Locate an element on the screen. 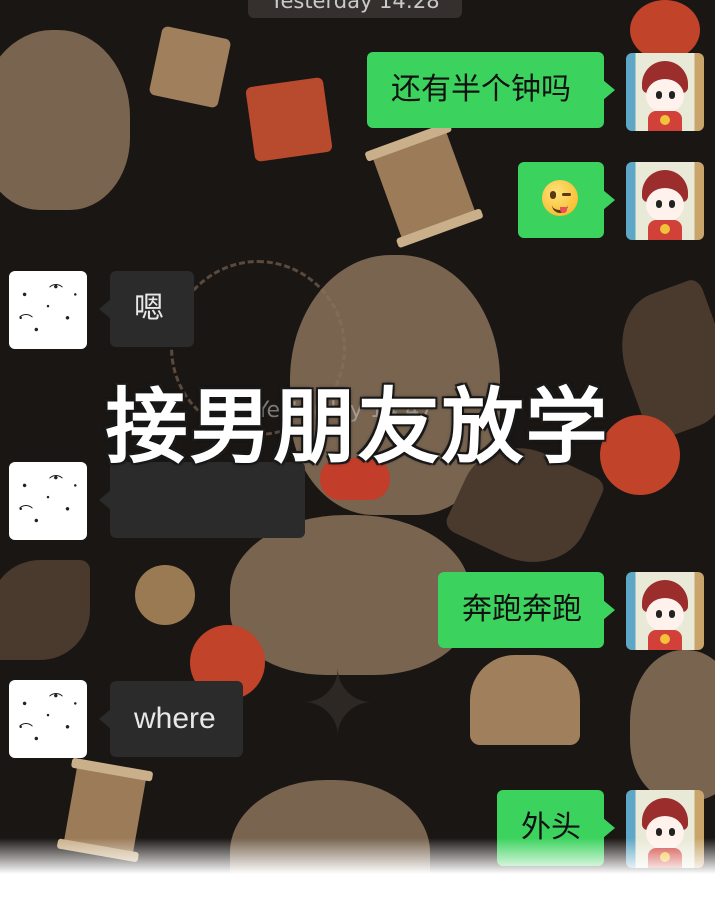  message-bubble-me: 还有半个钟吗 is located at coordinates (491, 90).